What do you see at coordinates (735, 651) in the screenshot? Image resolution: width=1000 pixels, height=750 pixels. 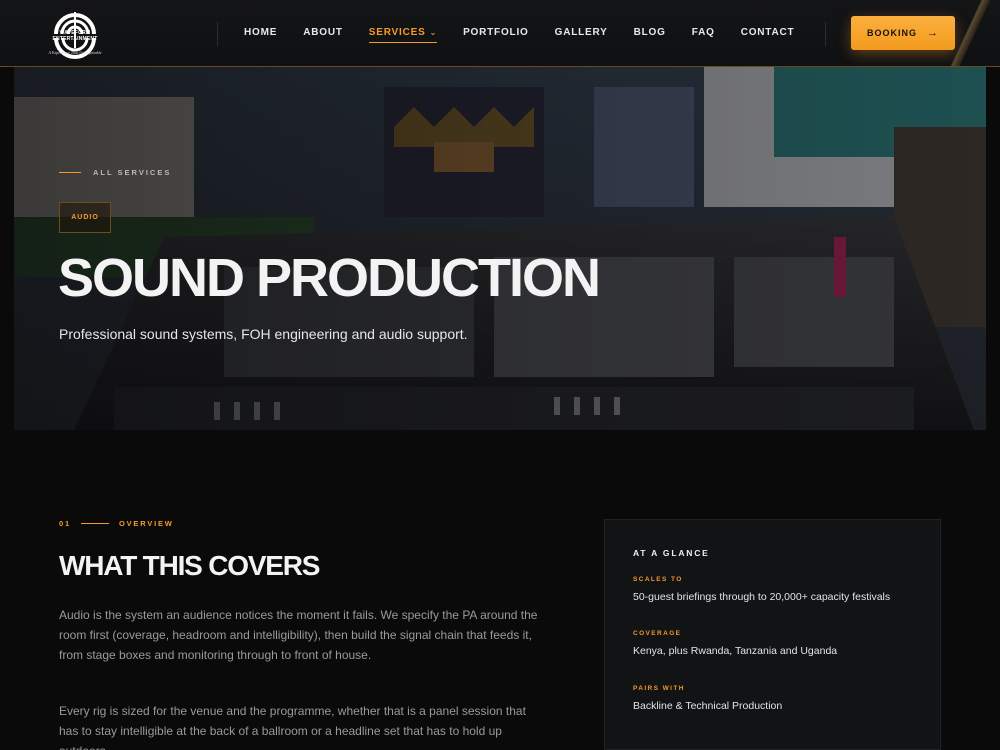 I see `glance-value-coverage: Kenya, plus Rwanda, Tanzania and Uganda` at bounding box center [735, 651].